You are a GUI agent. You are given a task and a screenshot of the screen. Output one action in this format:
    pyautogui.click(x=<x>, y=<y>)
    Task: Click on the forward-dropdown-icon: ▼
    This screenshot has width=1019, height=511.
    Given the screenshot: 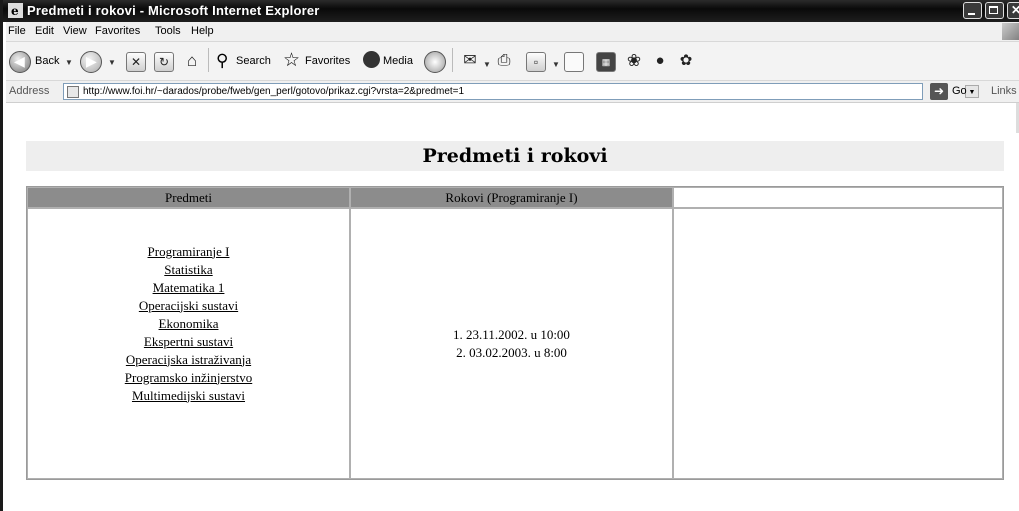 What is the action you would take?
    pyautogui.click(x=112, y=62)
    